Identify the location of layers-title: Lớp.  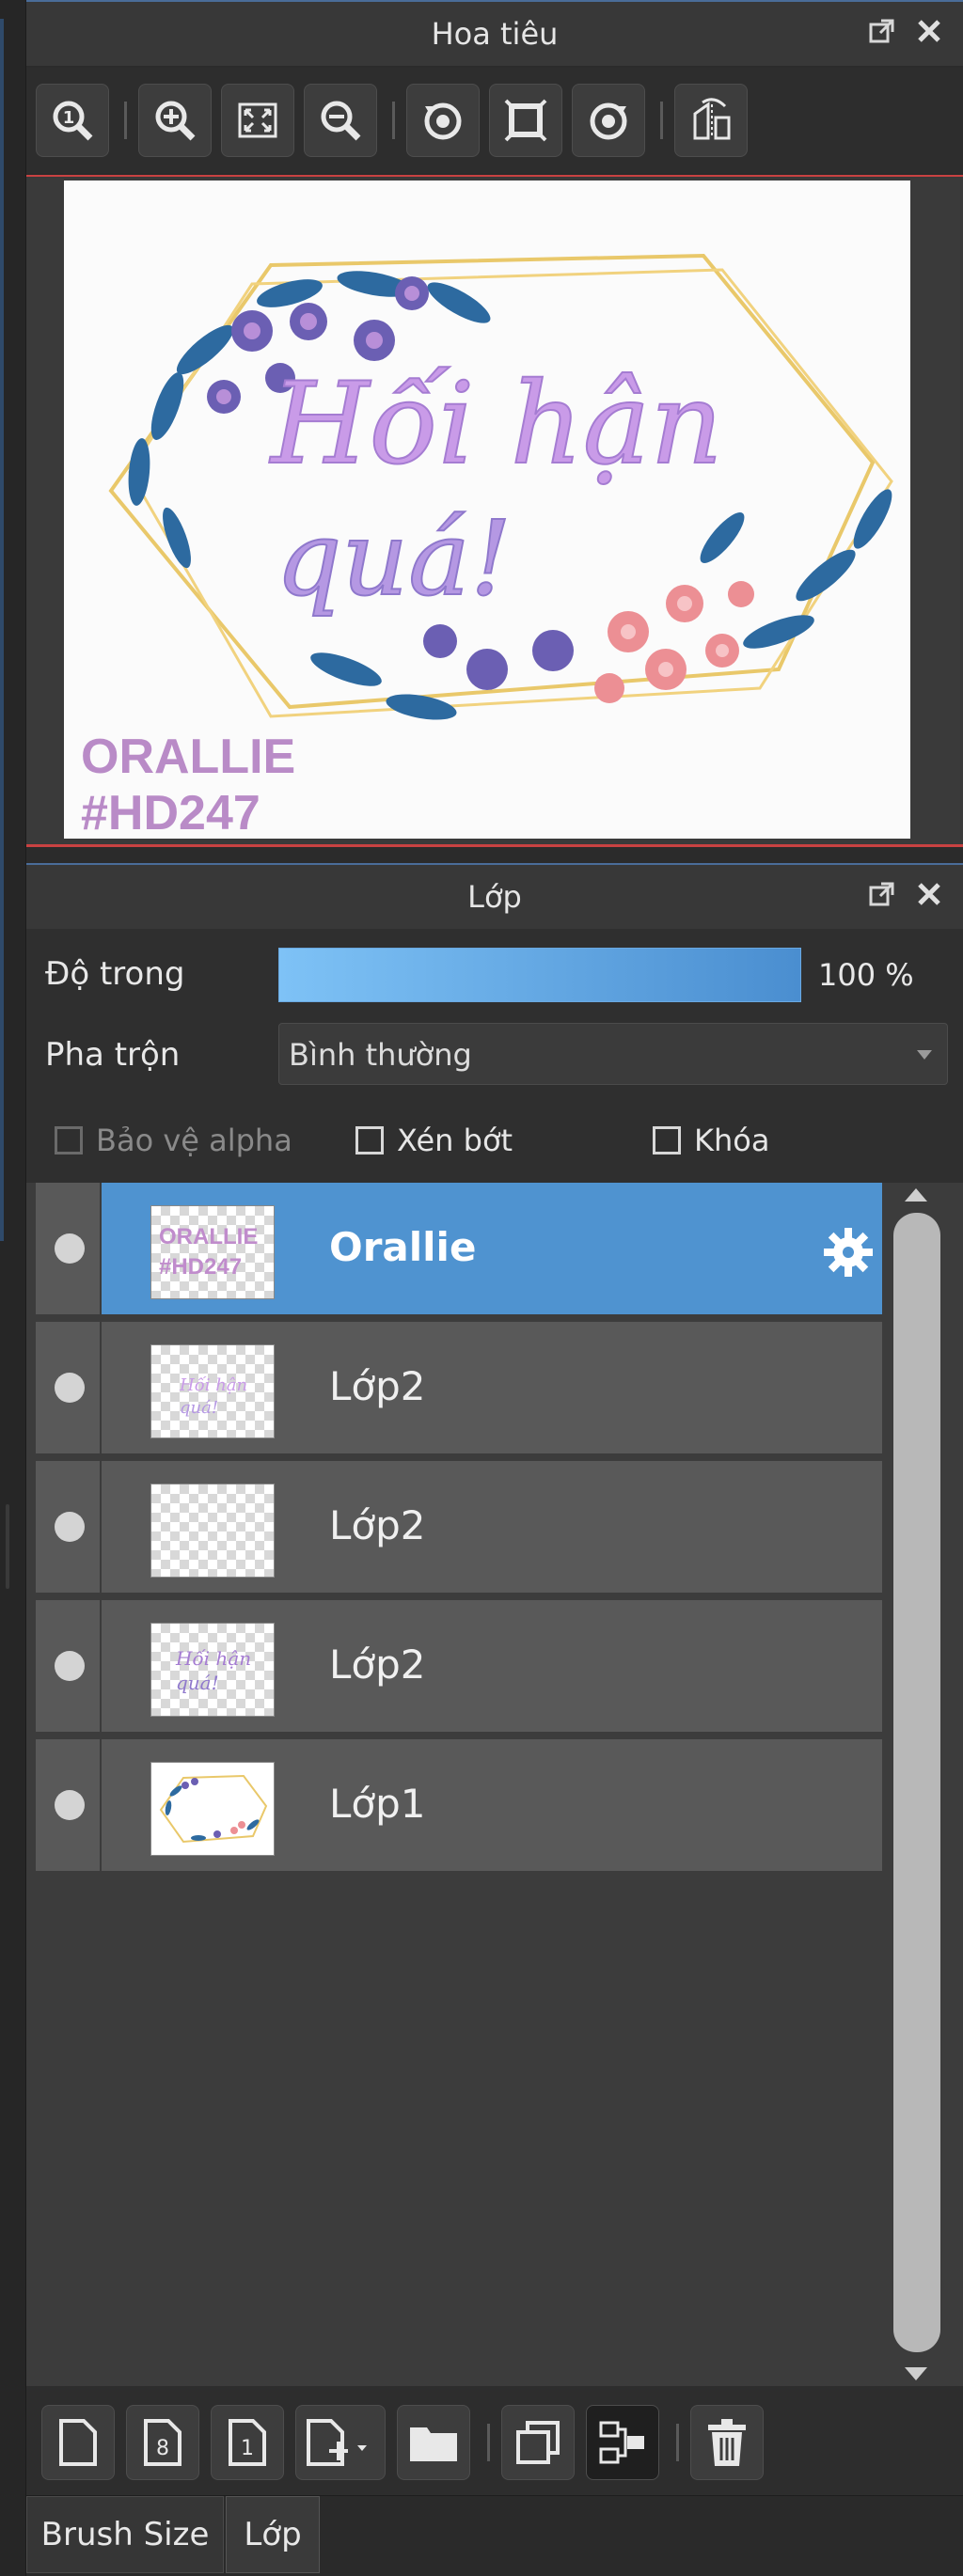
(494, 897).